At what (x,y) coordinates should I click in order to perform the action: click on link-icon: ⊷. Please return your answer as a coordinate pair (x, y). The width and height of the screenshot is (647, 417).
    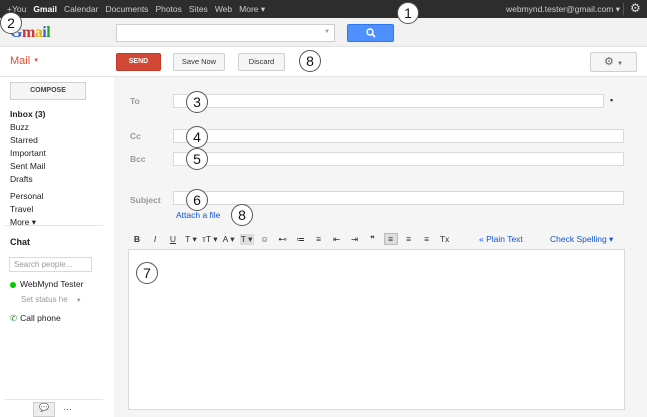
    Looking at the image, I should click on (283, 239).